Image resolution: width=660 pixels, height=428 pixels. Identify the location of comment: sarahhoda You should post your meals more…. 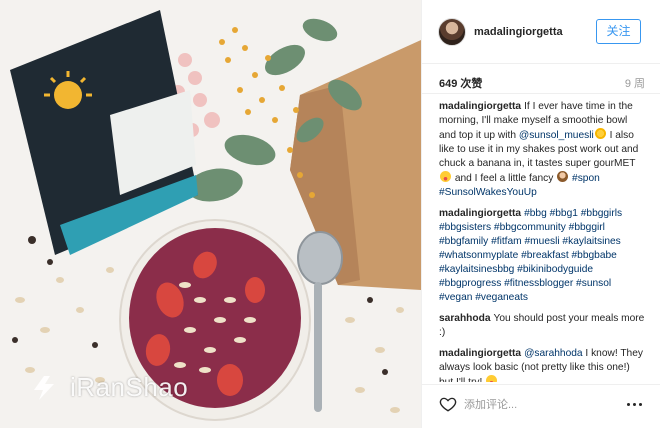
(542, 326).